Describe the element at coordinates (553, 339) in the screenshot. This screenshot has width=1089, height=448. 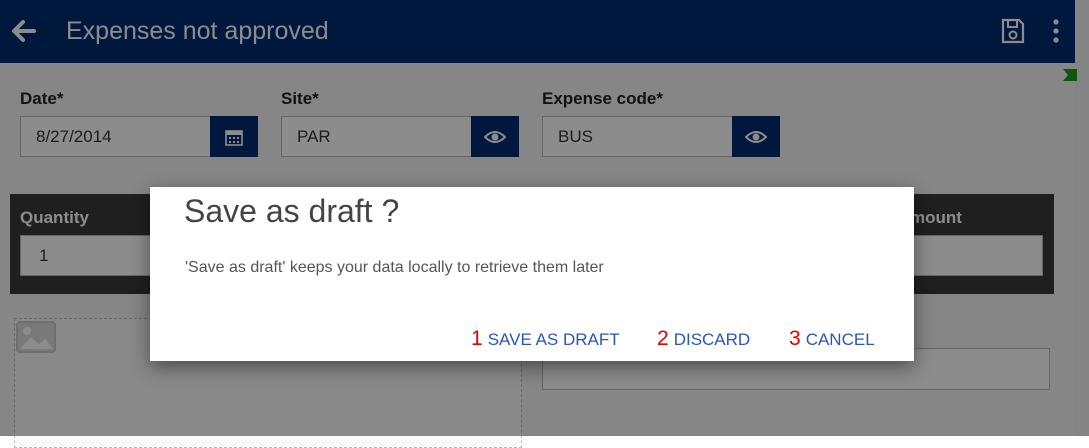
I see `action-label: SAVE AS DRAFT` at that location.